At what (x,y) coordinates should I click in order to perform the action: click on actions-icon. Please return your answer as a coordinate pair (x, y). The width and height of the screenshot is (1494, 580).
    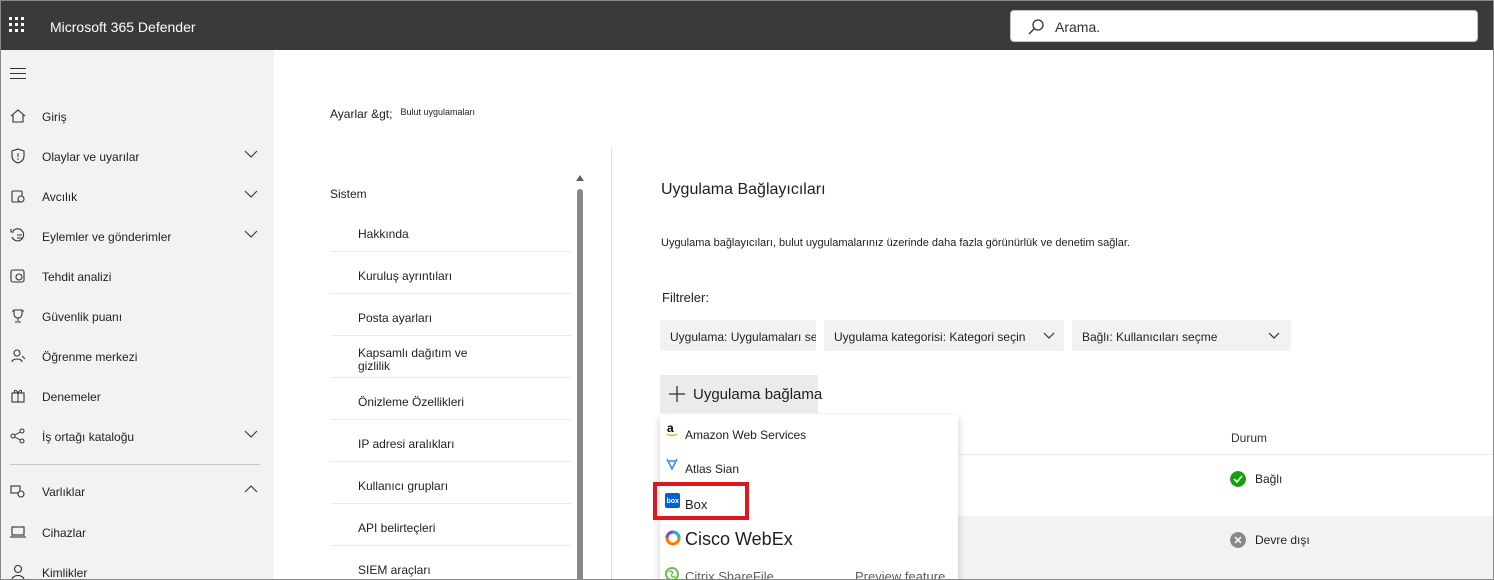
    Looking at the image, I should click on (17, 235).